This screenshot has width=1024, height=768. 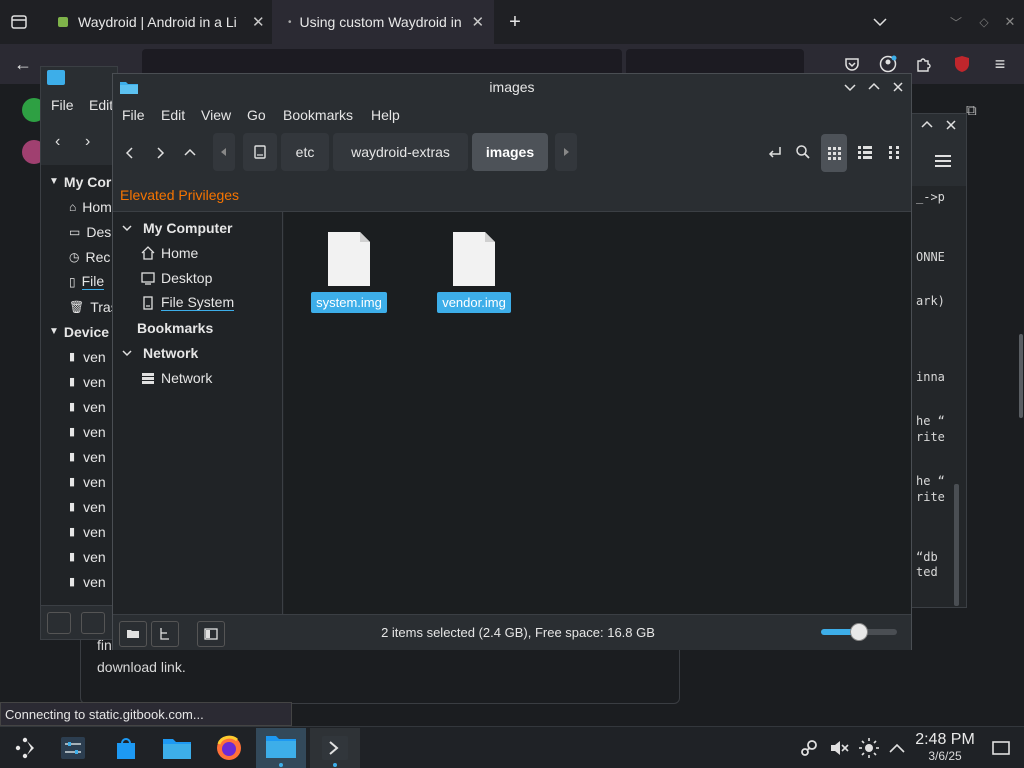 I want to click on back-arrow-icon: ←, so click(x=23, y=64).